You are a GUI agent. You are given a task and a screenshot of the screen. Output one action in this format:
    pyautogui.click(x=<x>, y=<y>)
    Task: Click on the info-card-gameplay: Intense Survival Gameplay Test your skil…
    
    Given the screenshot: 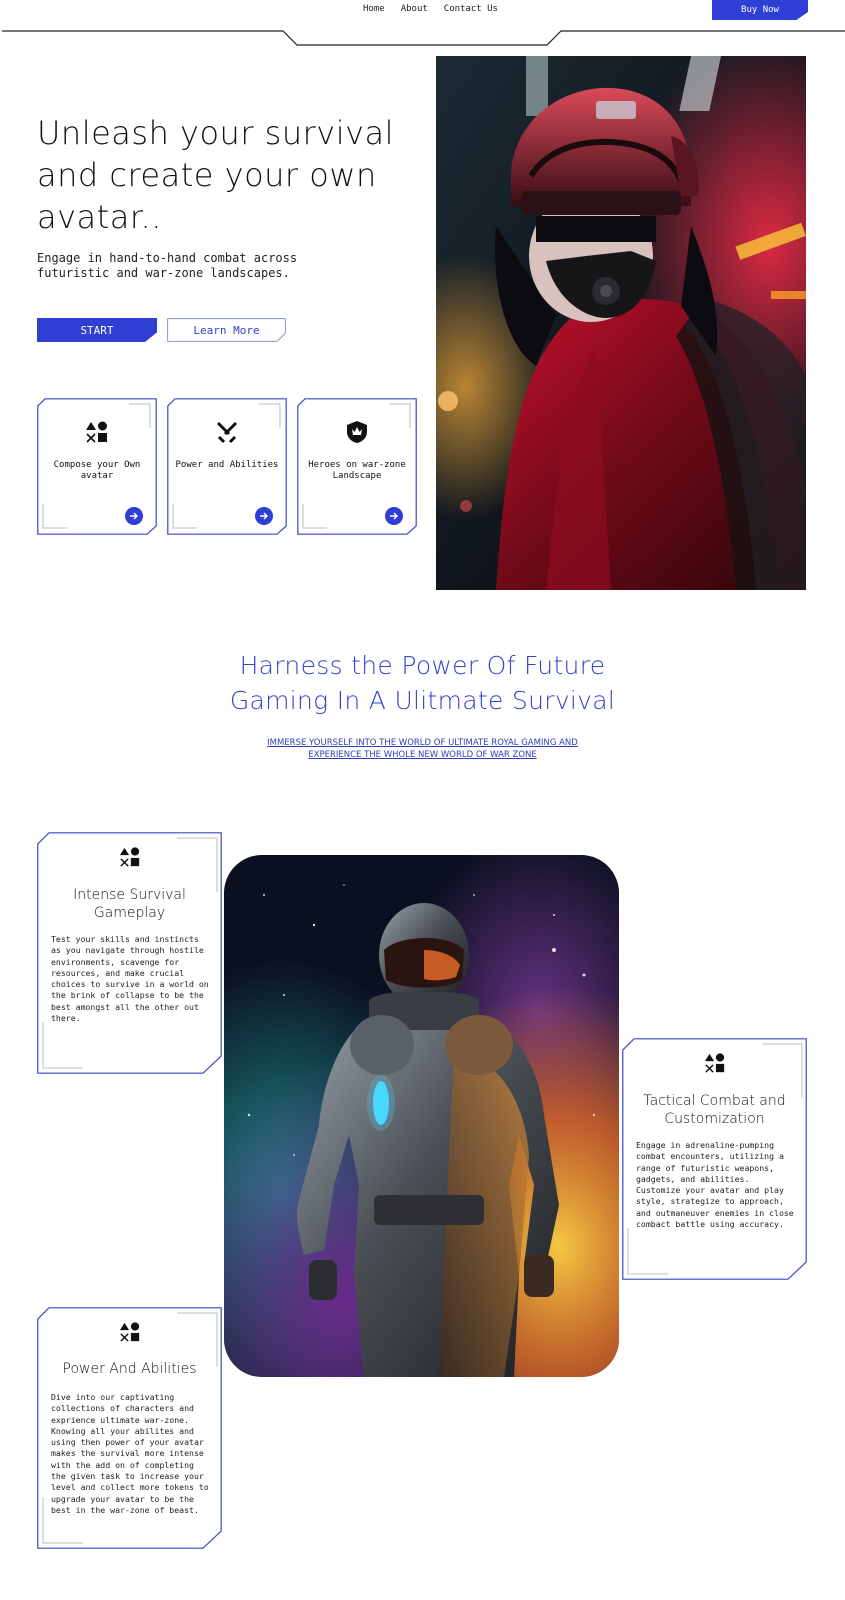 What is the action you would take?
    pyautogui.click(x=129, y=953)
    